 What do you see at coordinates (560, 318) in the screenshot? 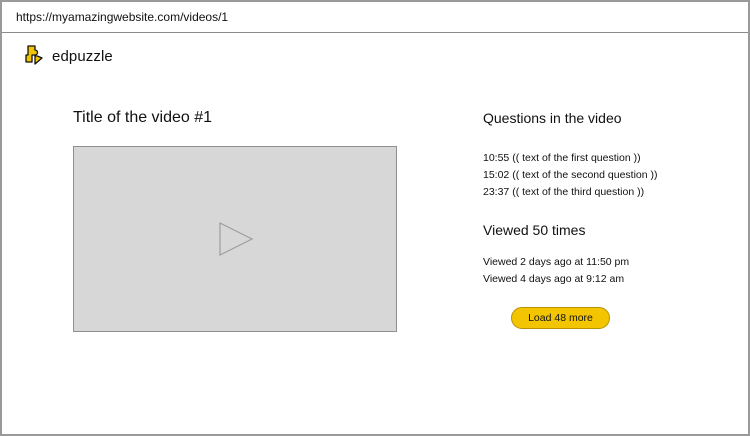
I see `load-more-button: Load 48 more` at bounding box center [560, 318].